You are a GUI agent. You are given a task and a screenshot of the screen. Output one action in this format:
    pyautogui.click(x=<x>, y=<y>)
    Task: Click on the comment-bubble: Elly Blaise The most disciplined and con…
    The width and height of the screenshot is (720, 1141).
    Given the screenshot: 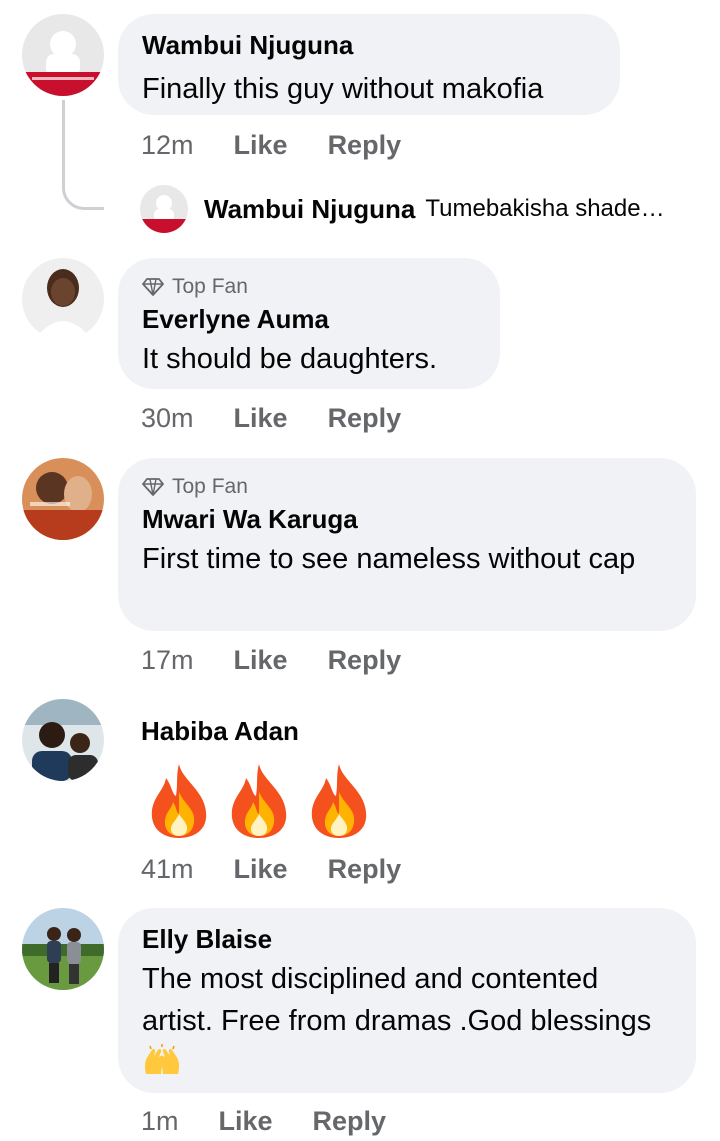 What is the action you would take?
    pyautogui.click(x=407, y=1000)
    